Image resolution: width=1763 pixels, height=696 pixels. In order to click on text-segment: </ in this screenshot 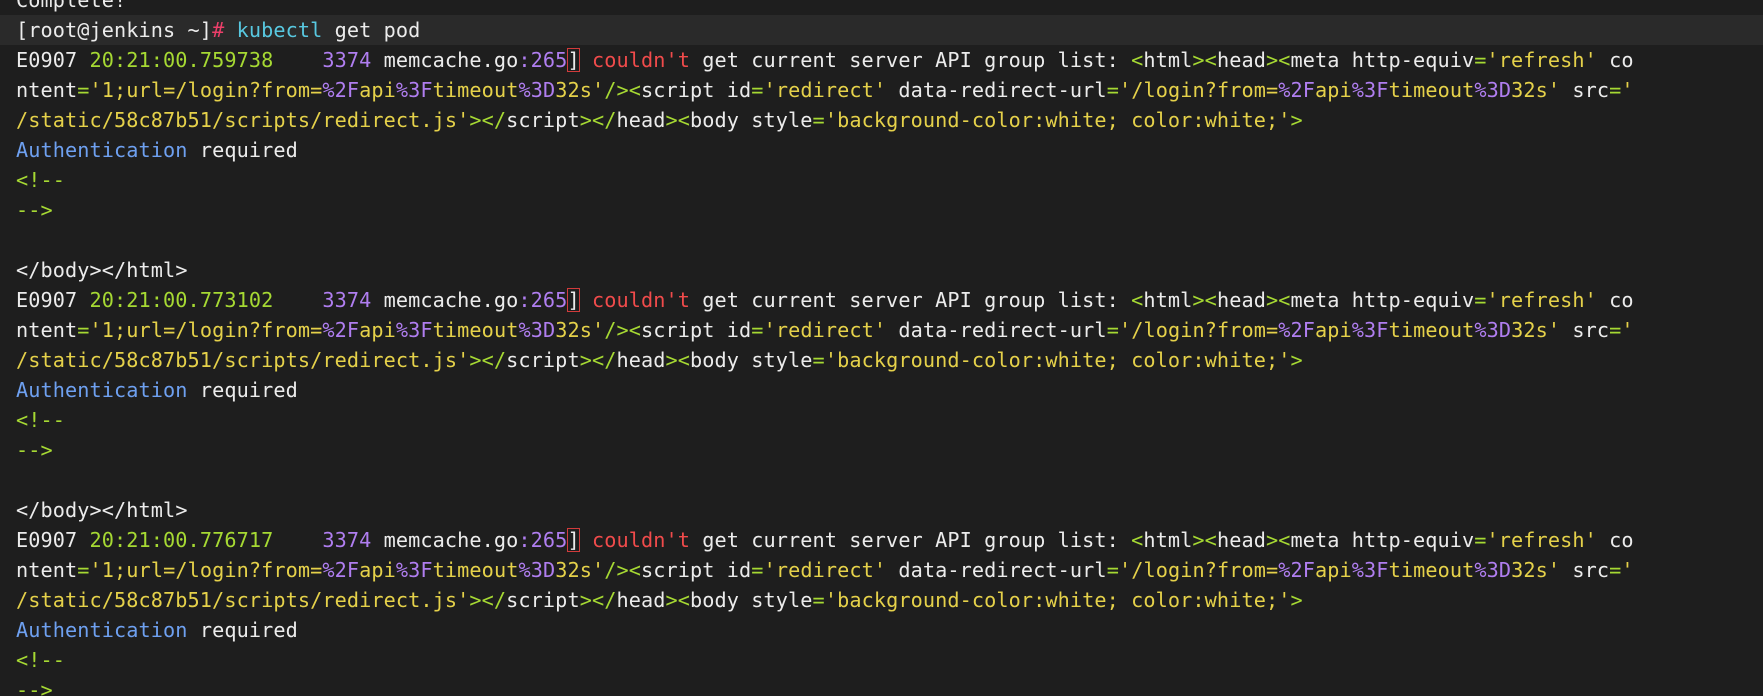, I will do `click(28, 510)`.